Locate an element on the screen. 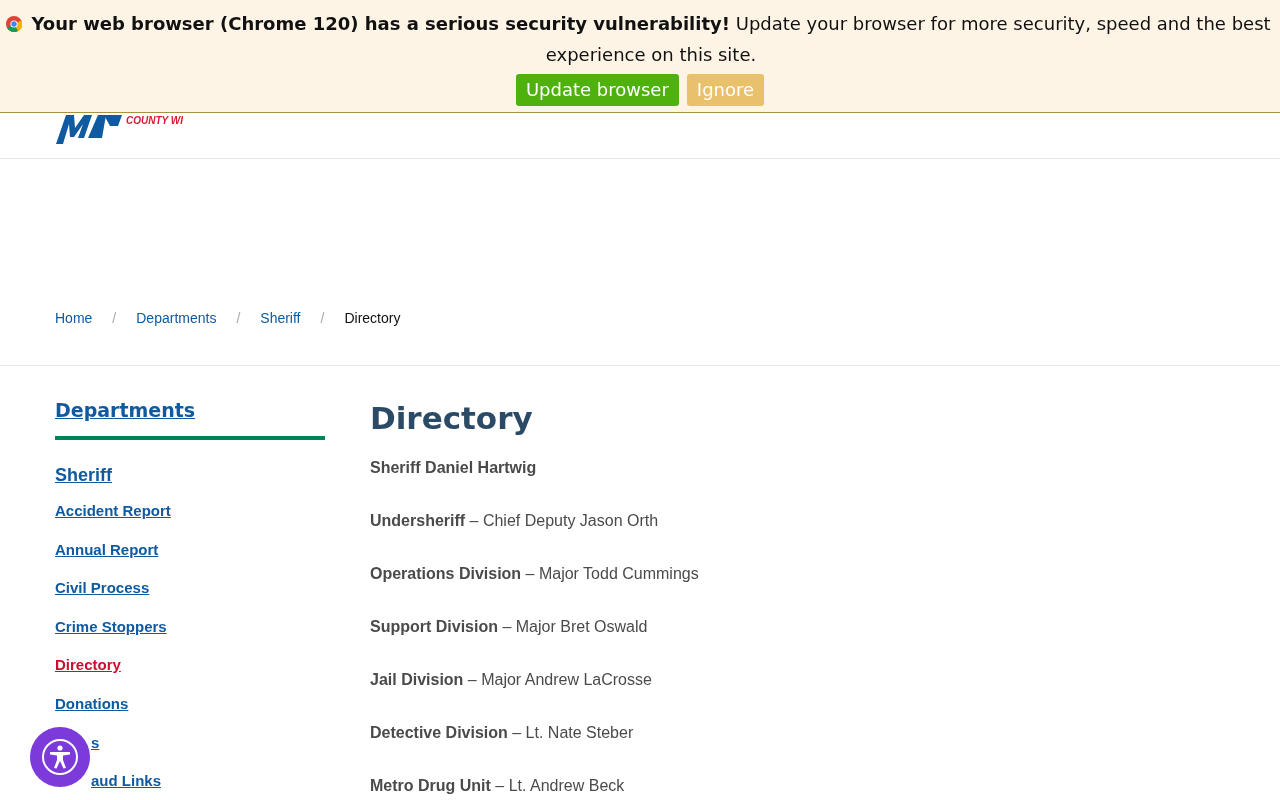 The image size is (1280, 800). sidebar-link: Crime Stoppers is located at coordinates (111, 626).